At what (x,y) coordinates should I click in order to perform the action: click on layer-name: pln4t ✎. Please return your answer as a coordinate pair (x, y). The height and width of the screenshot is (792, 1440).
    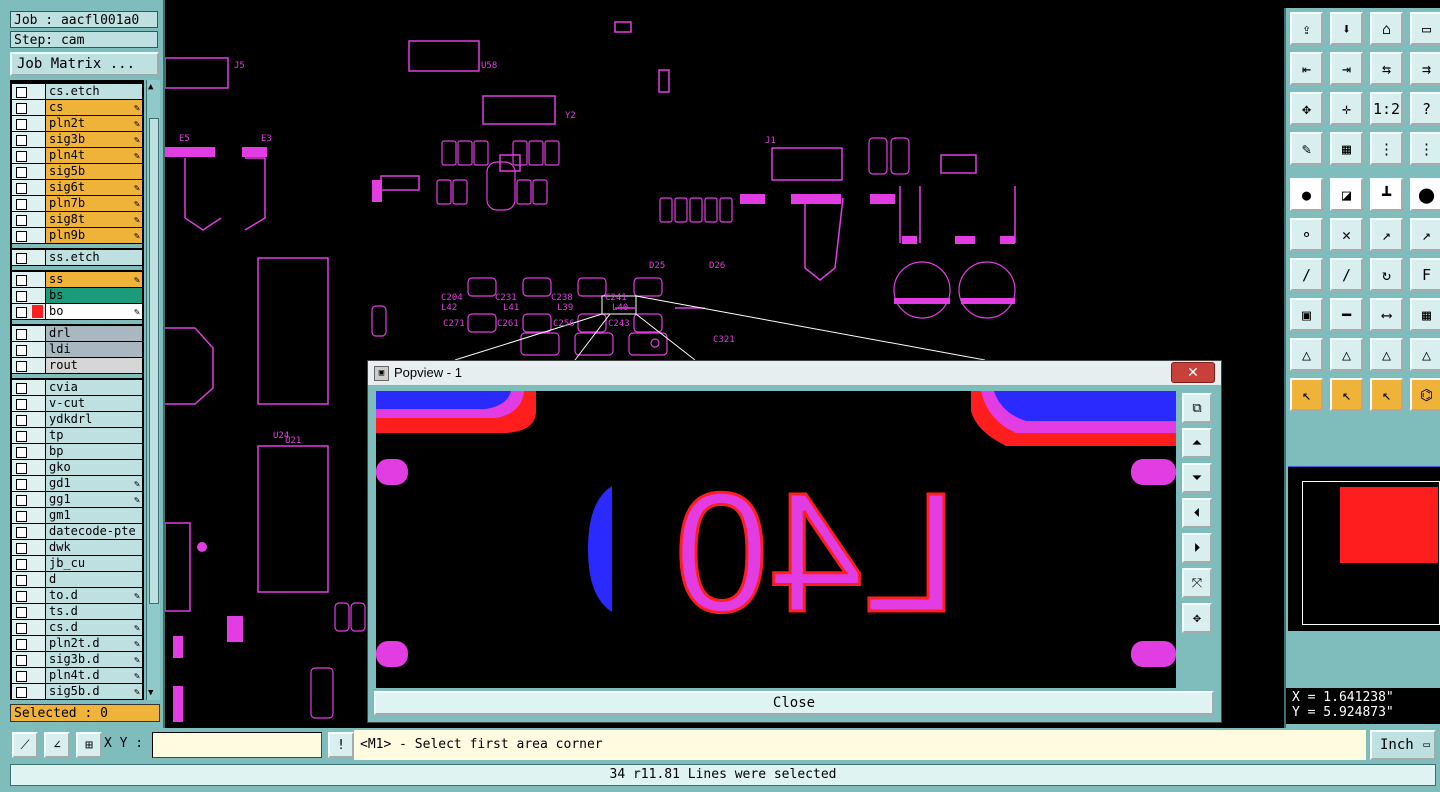
    Looking at the image, I should click on (94, 155).